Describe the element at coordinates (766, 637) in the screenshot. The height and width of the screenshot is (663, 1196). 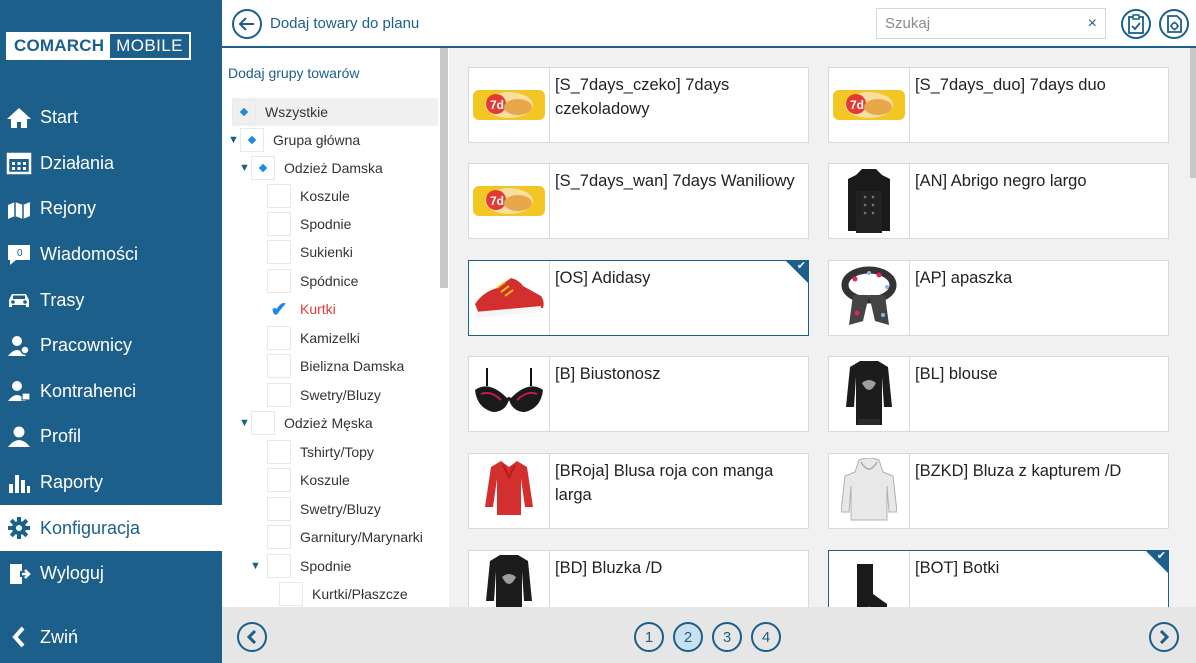
I see `page-button-4: 4` at that location.